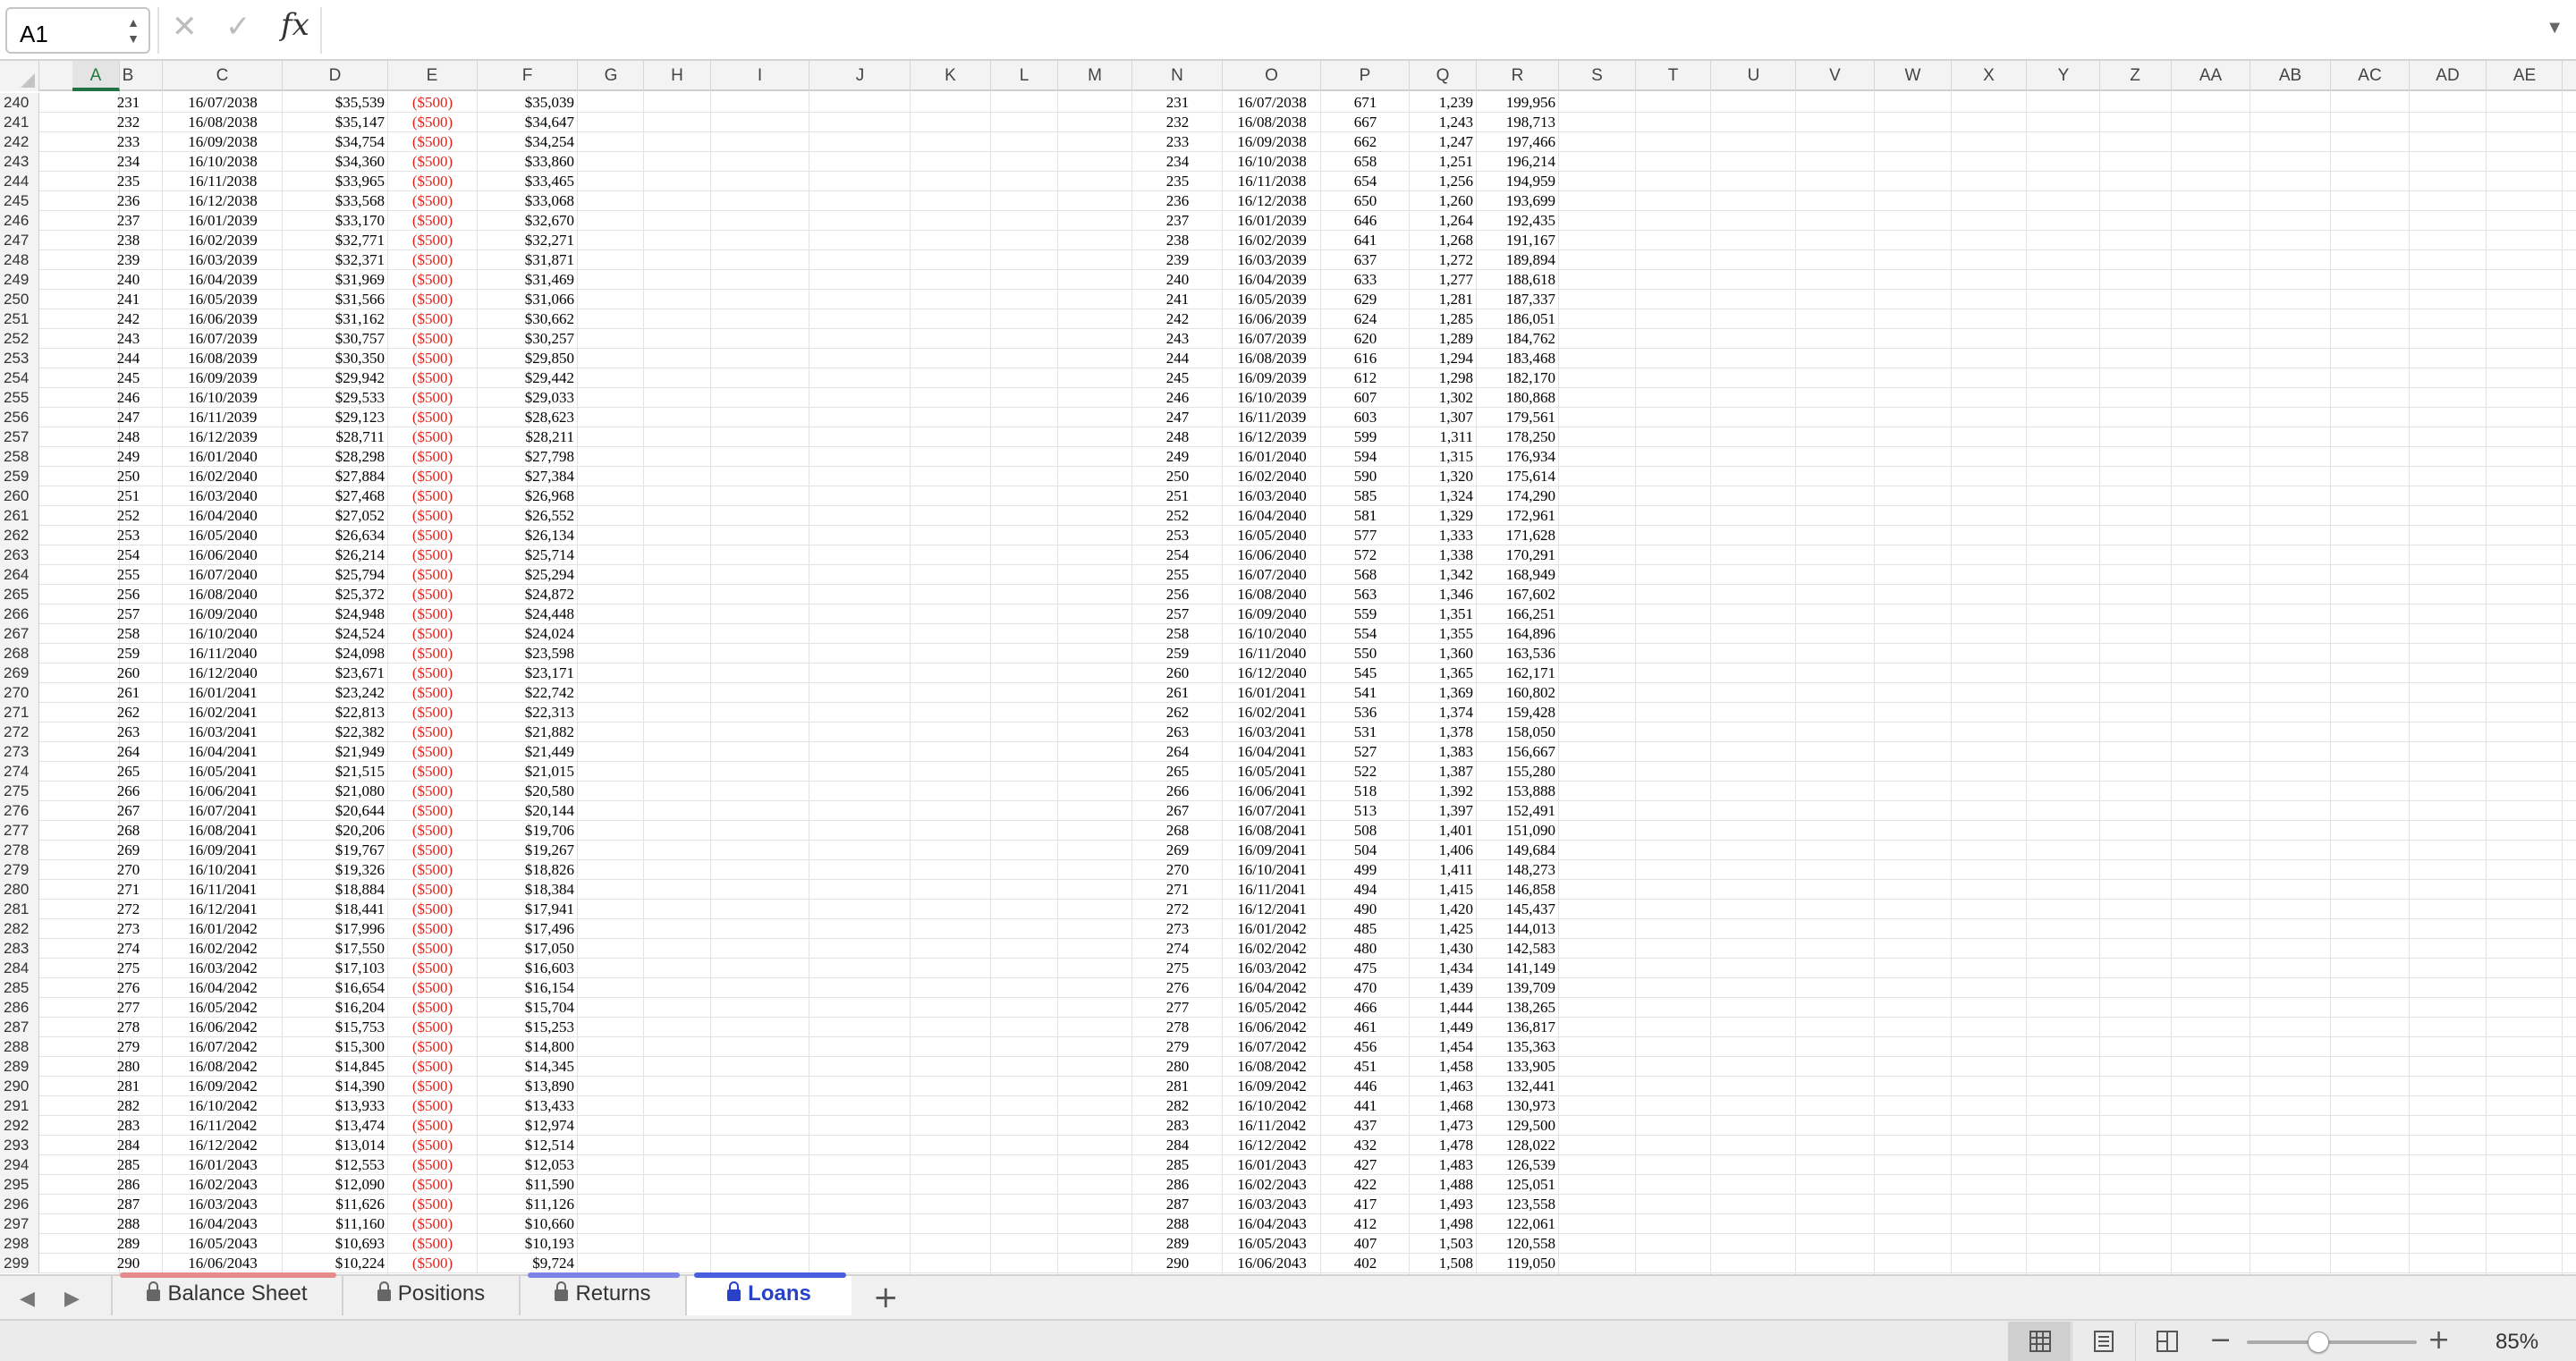 Image resolution: width=2576 pixels, height=1361 pixels. What do you see at coordinates (19, 417) in the screenshot?
I see `row-header: 256` at bounding box center [19, 417].